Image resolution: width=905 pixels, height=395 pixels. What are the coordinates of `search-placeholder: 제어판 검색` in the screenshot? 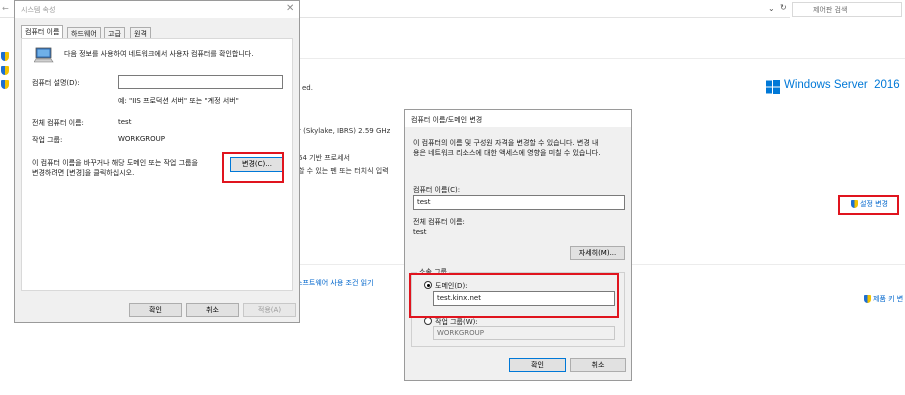 It's located at (830, 10).